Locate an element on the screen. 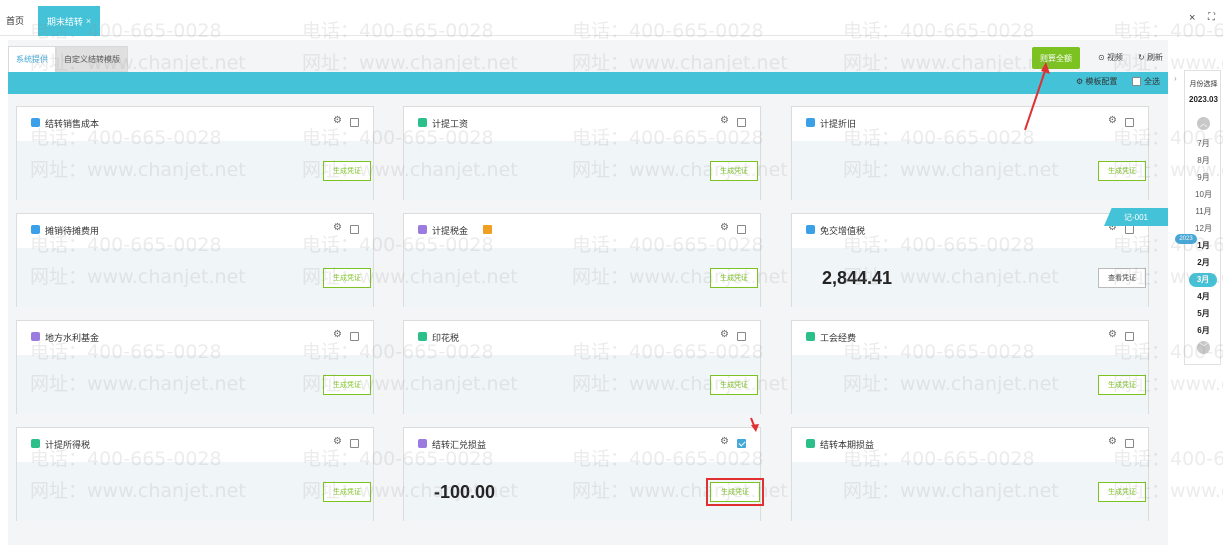 Image resolution: width=1223 pixels, height=545 pixels. tab-system: 系统提供 is located at coordinates (32, 59).